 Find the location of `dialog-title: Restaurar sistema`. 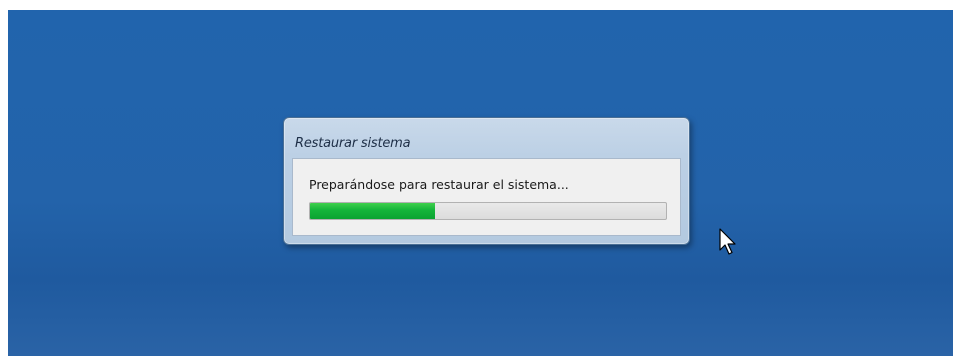

dialog-title: Restaurar sistema is located at coordinates (353, 143).